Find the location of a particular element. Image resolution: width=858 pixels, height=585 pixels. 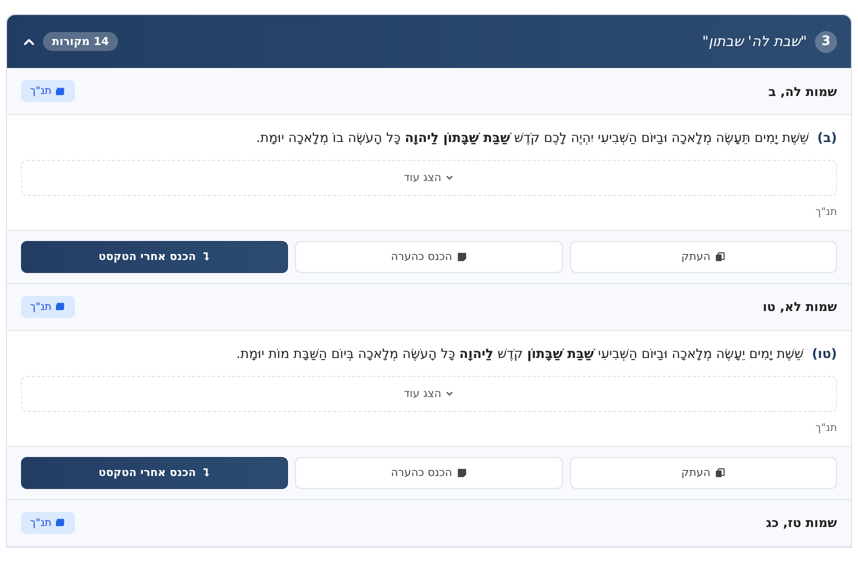

section-number: 3 is located at coordinates (826, 41).